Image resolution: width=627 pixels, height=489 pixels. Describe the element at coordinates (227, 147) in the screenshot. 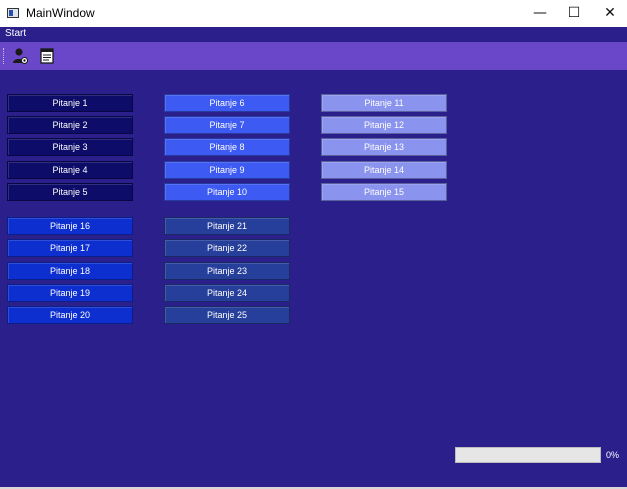

I see `question-8-button: Pitanje 8` at that location.